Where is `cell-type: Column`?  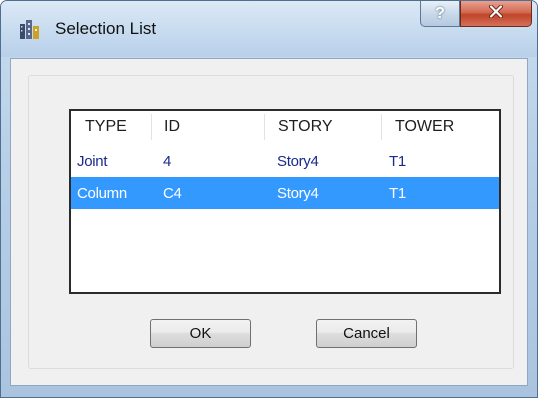
cell-type: Column is located at coordinates (102, 193).